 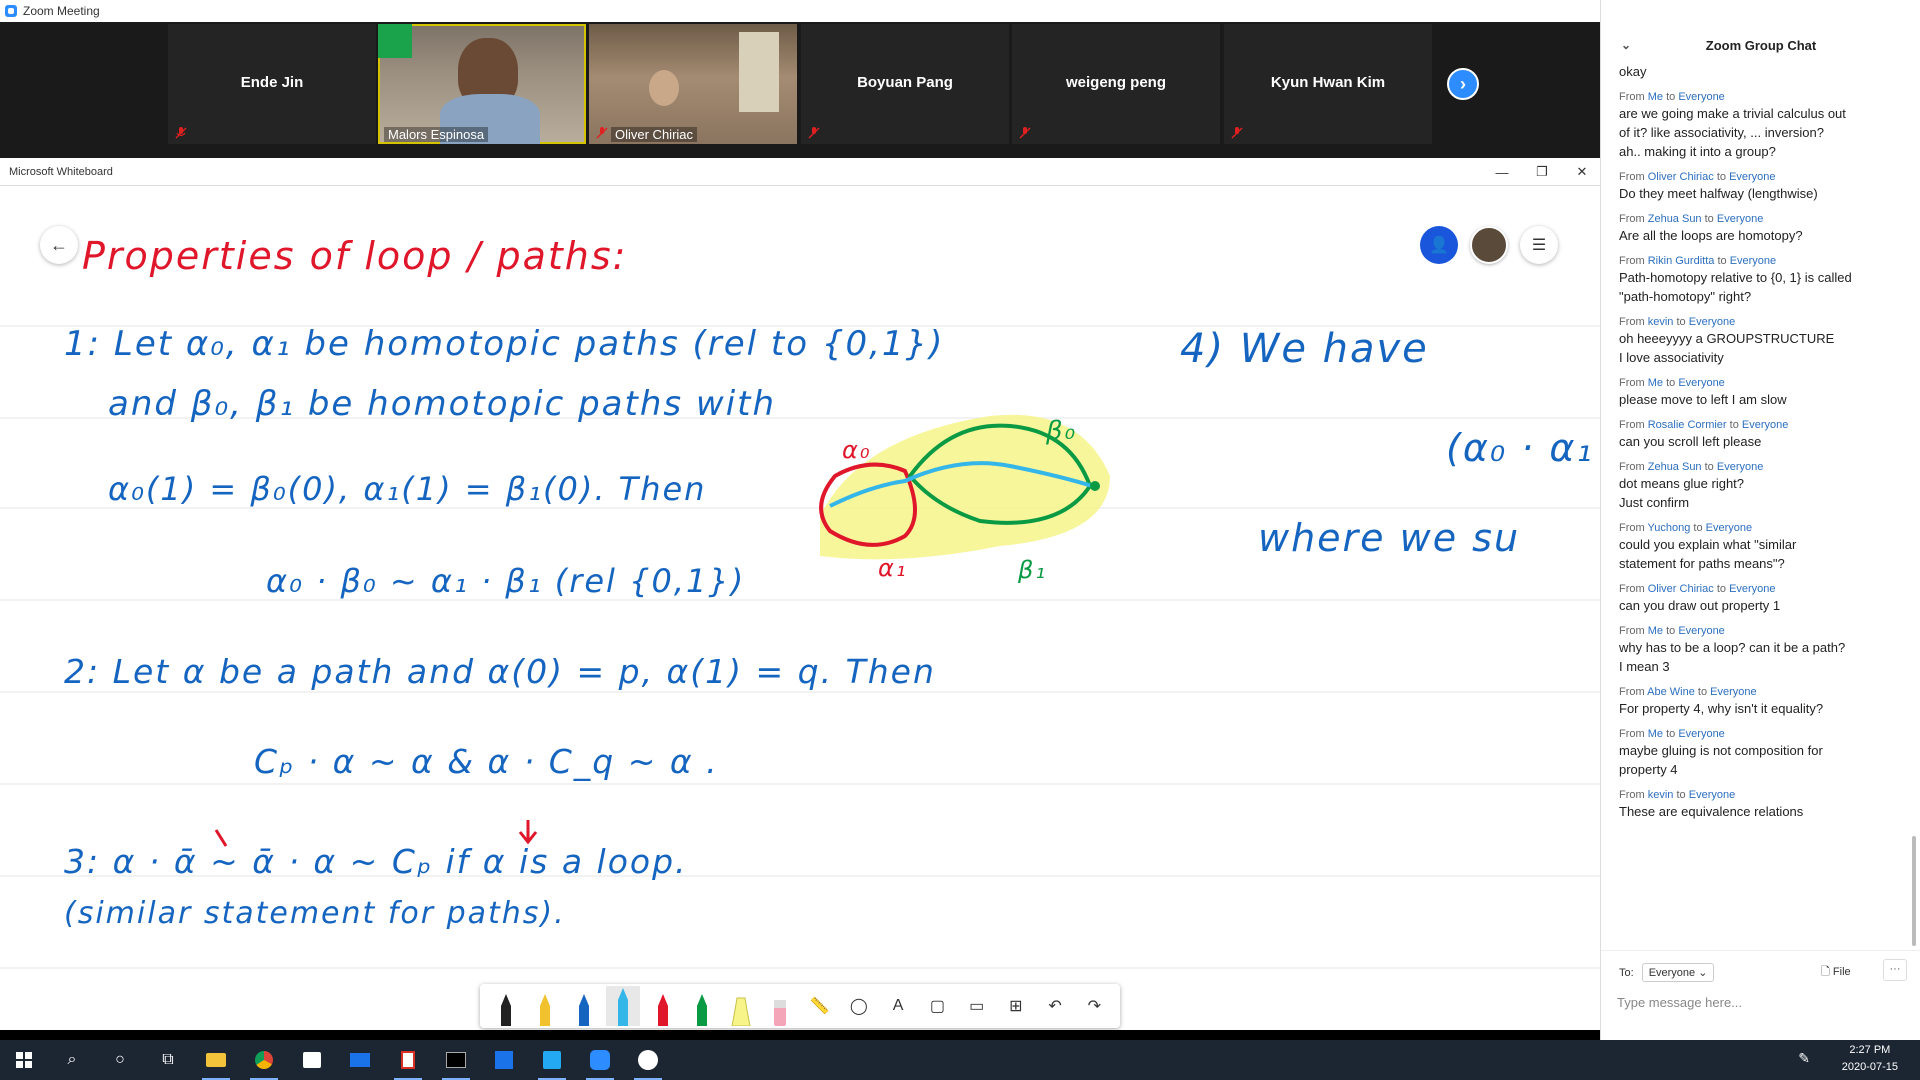 I want to click on mail-icon, so click(x=360, y=1060).